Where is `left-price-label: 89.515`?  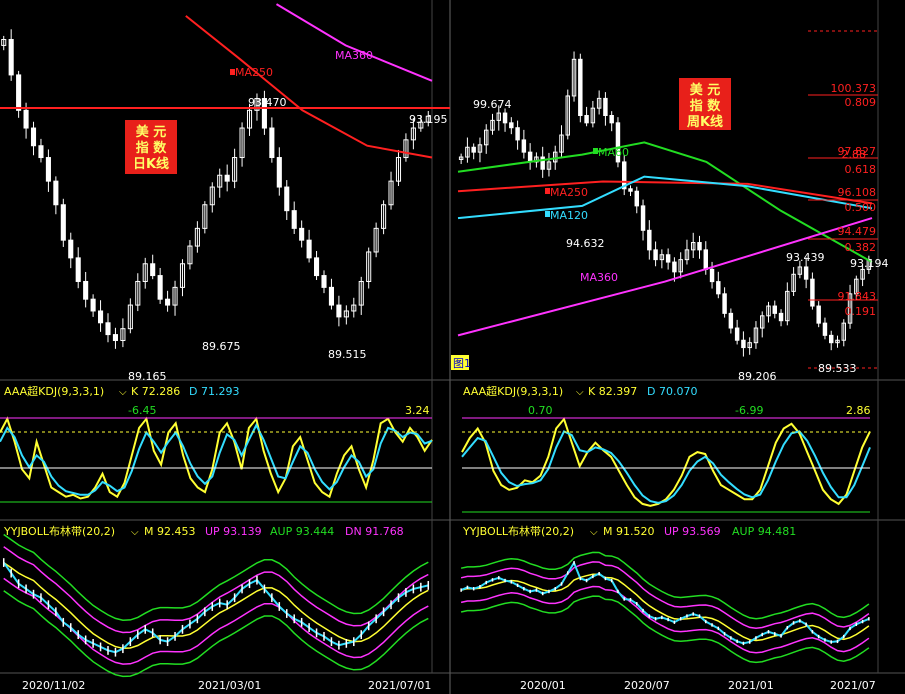 left-price-label: 89.515 is located at coordinates (347, 354).